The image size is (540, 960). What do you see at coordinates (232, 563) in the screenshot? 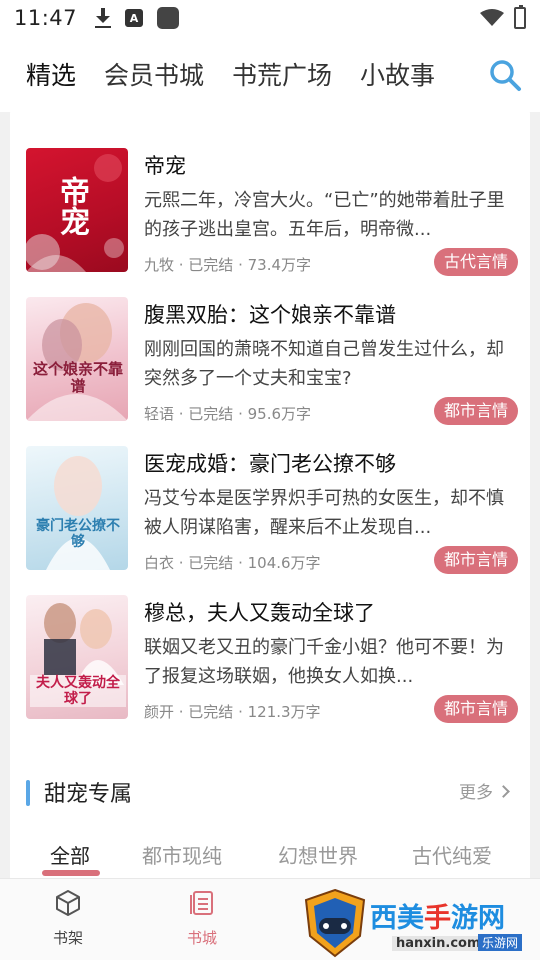
I see `book-meta: 白衣 · 已完结 · 104.6万字` at bounding box center [232, 563].